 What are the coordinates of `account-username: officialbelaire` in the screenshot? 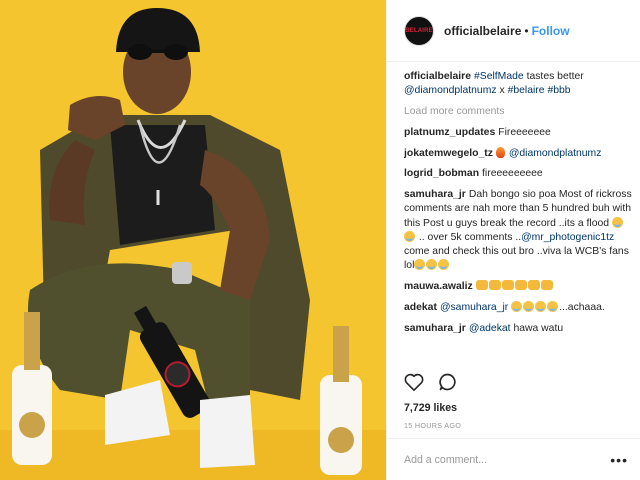 It's located at (482, 31).